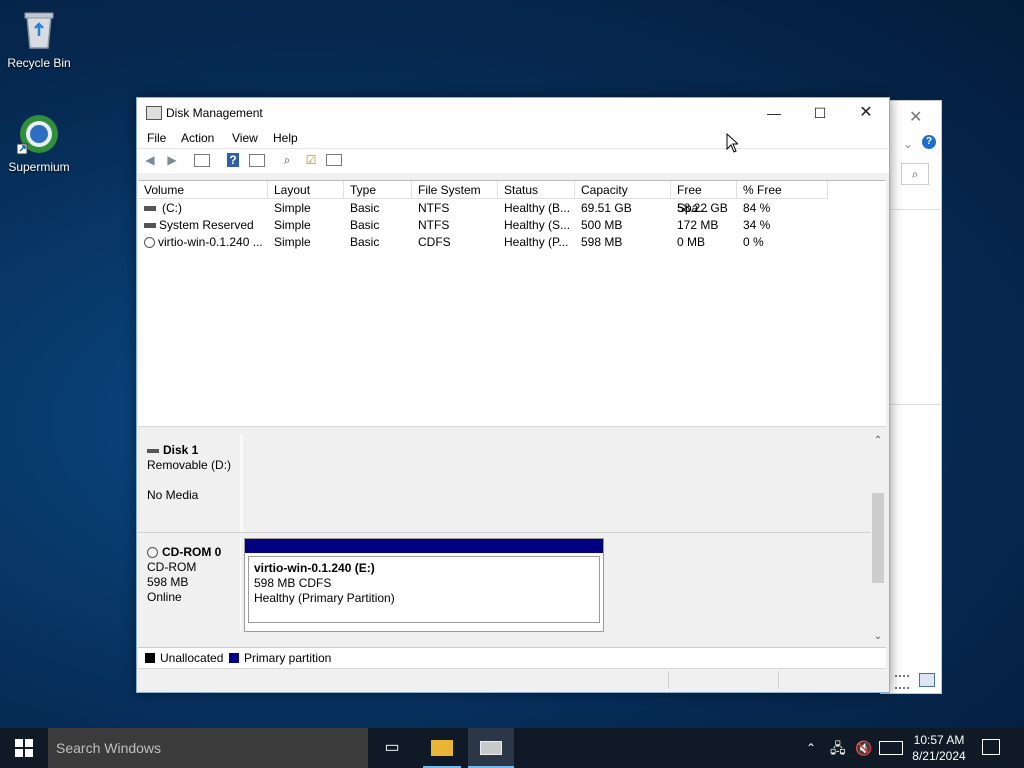 The height and width of the screenshot is (768, 1024). I want to click on disk-size, so click(193, 480).